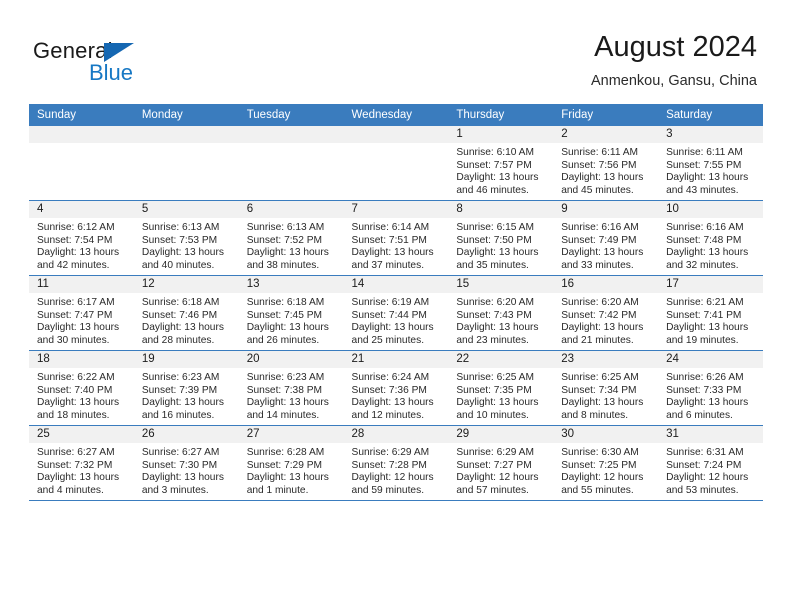 This screenshot has width=792, height=612. Describe the element at coordinates (73, 415) in the screenshot. I see `daylight-text-cont: and 18 minutes.` at that location.